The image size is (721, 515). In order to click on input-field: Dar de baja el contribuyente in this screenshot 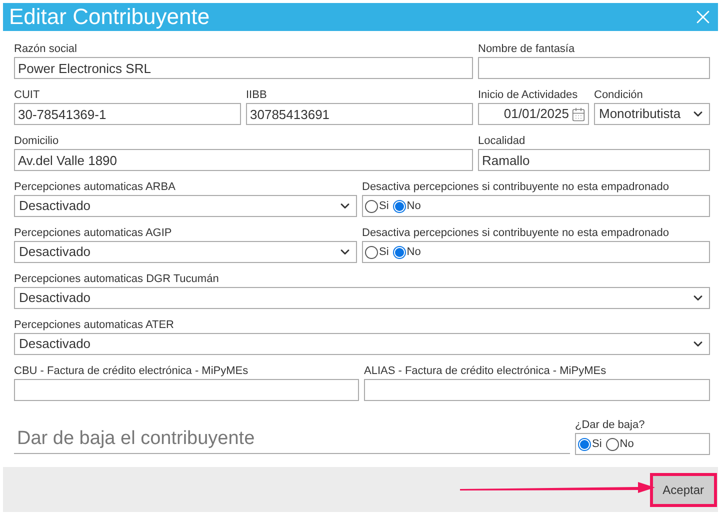, I will do `click(292, 439)`.